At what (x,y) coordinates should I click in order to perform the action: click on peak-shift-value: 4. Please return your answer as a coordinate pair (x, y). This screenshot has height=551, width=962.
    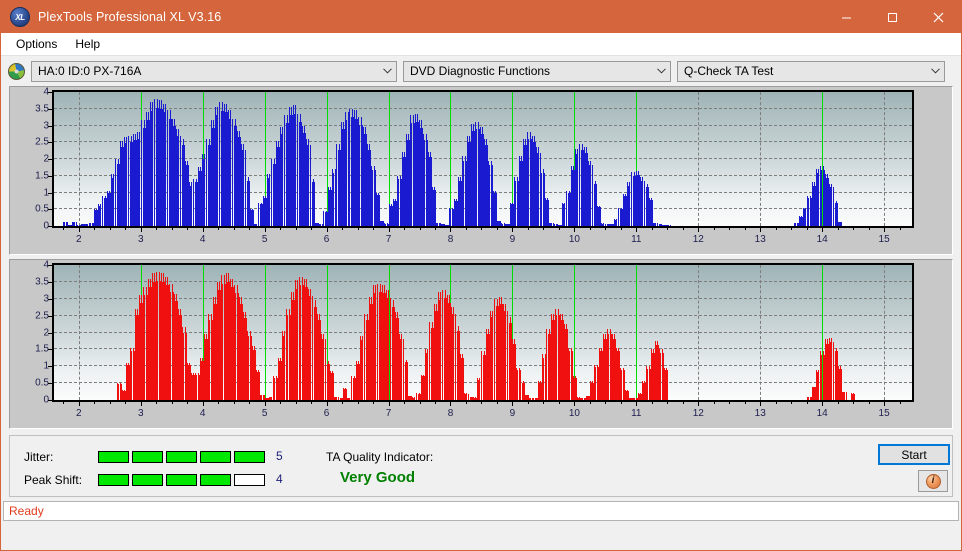
    Looking at the image, I should click on (279, 479).